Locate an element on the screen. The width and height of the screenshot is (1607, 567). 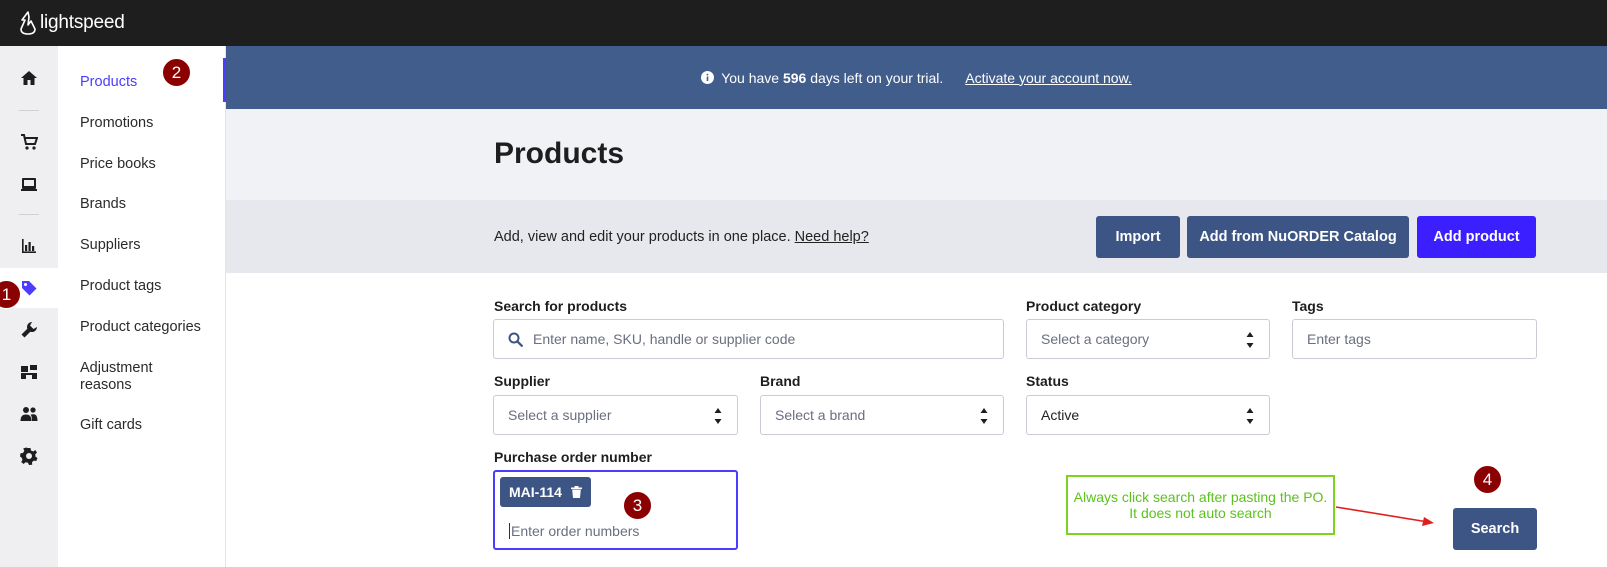
trial-days: 596 is located at coordinates (794, 77).